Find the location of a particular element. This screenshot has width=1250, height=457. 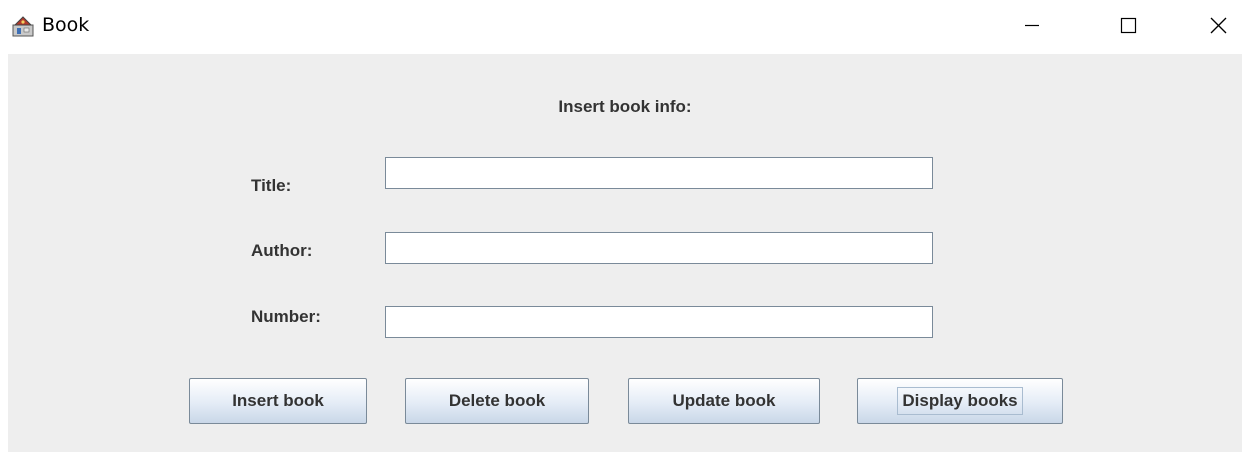

update-book-button: Update book is located at coordinates (724, 401).